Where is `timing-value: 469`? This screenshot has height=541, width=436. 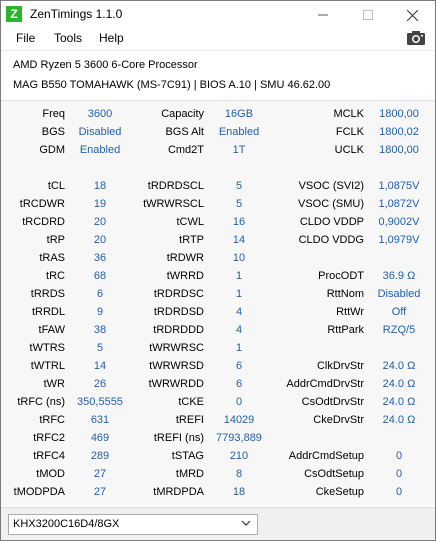 timing-value: 469 is located at coordinates (100, 438).